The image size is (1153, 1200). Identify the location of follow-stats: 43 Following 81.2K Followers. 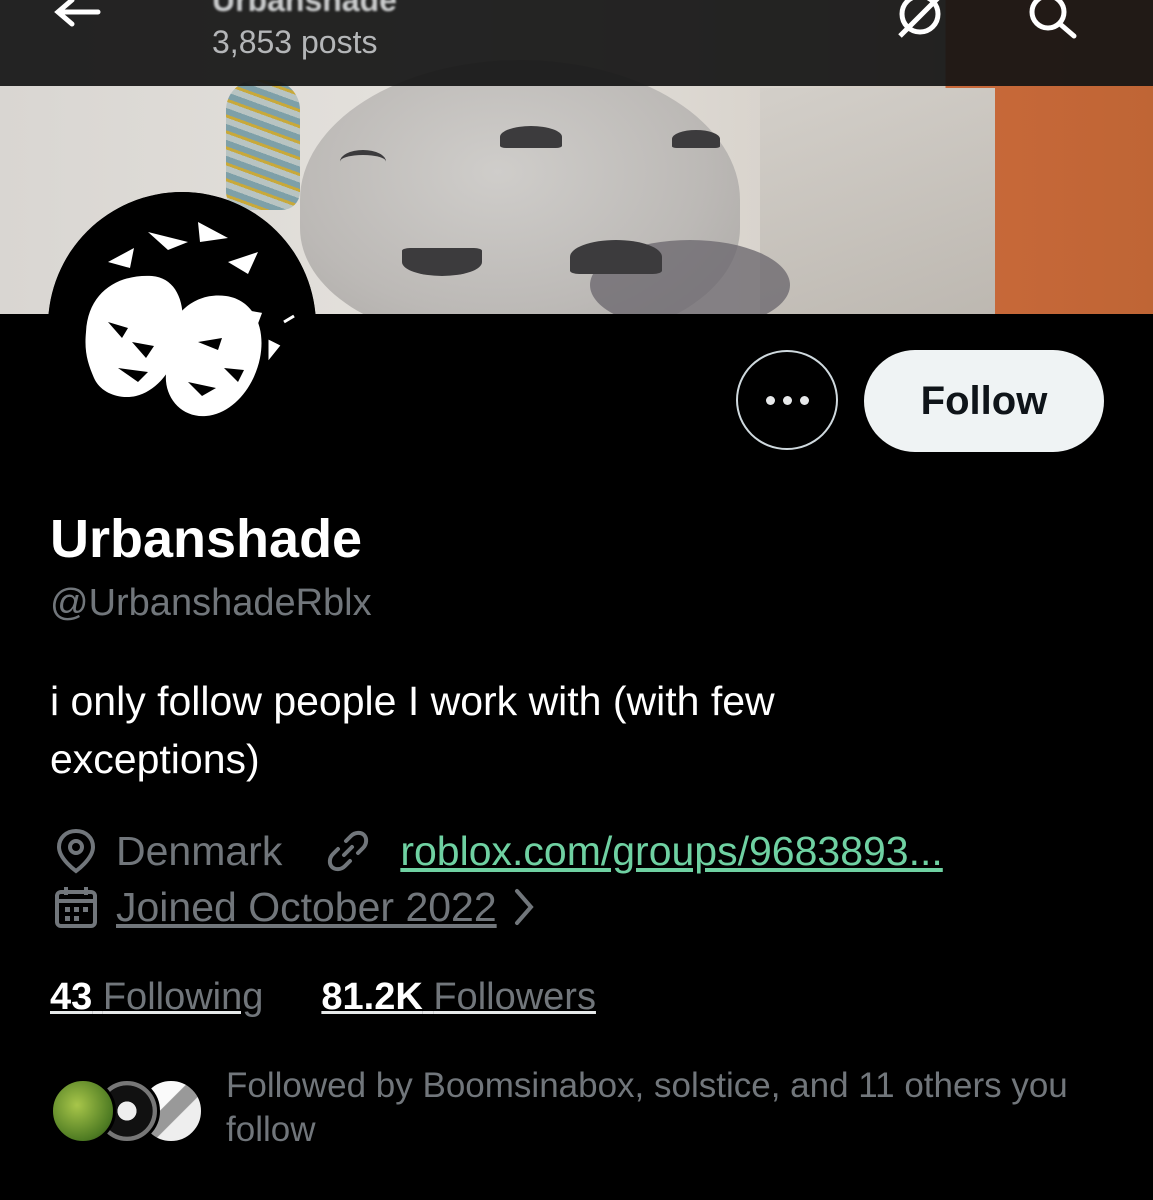
(352, 997).